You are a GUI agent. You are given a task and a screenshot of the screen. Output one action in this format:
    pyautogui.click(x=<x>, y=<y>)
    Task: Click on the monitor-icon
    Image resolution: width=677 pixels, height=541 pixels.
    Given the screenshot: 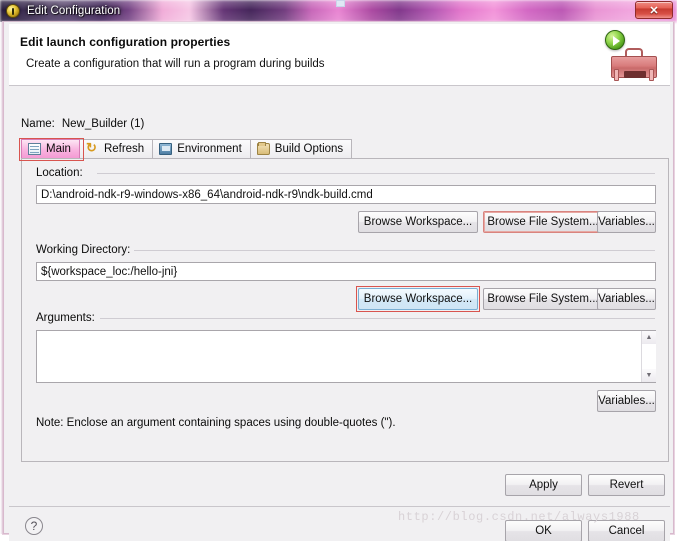 What is the action you would take?
    pyautogui.click(x=166, y=149)
    